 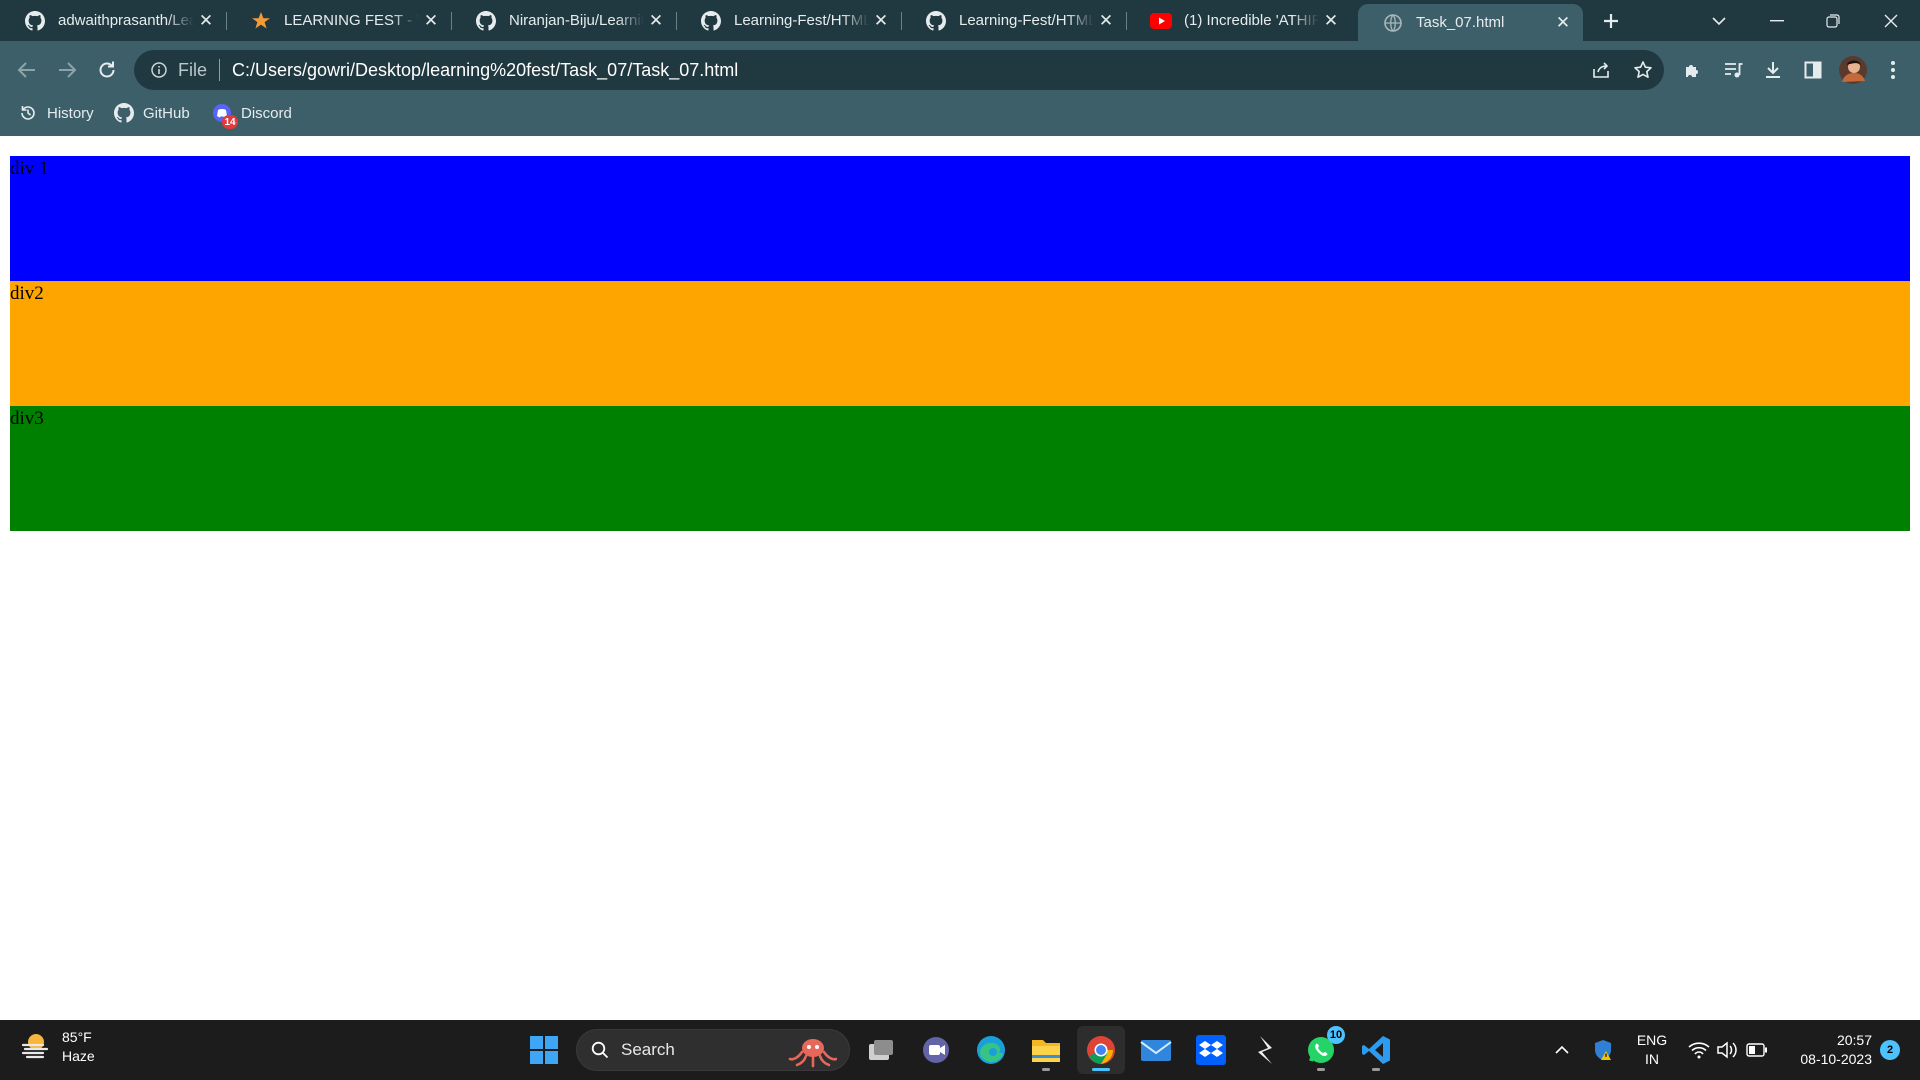 I want to click on dropbox-icon, so click(x=1211, y=1050).